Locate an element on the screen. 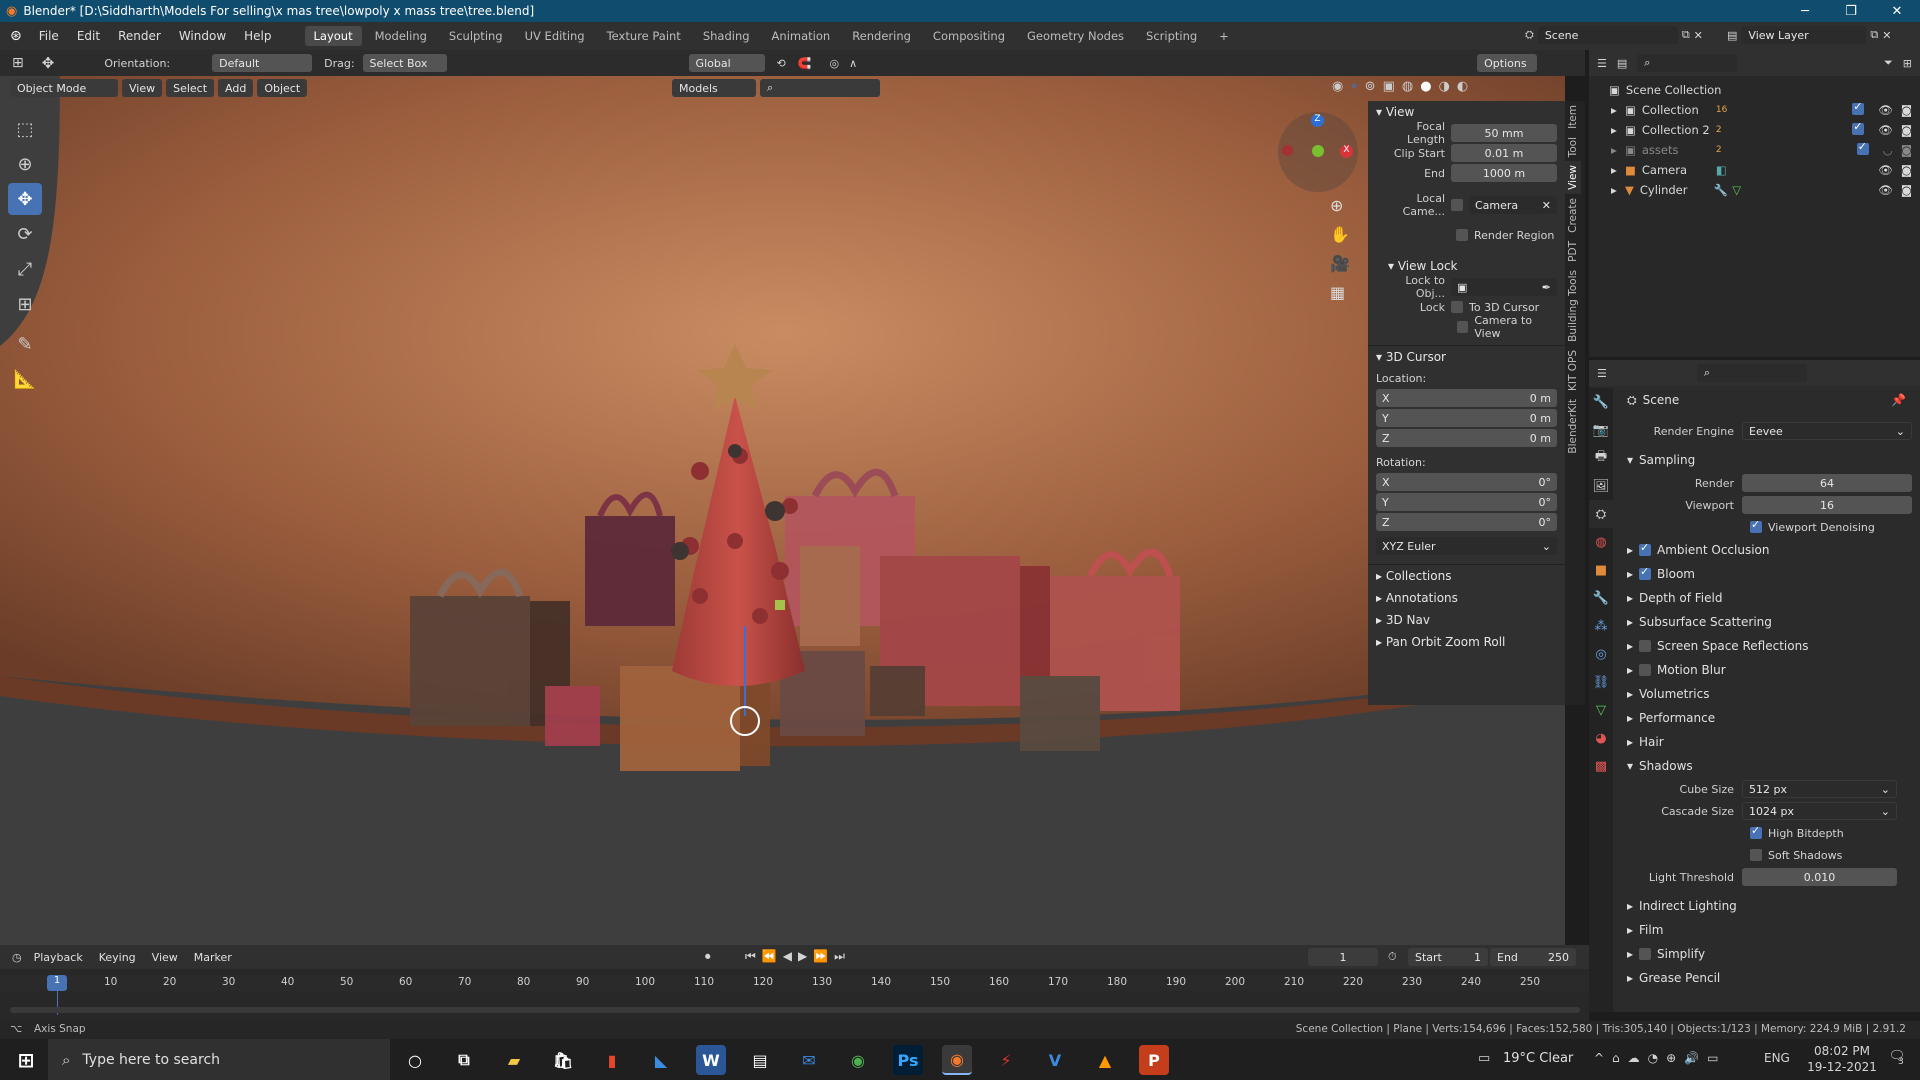  move-tool-icon: ✥ is located at coordinates (48, 63).